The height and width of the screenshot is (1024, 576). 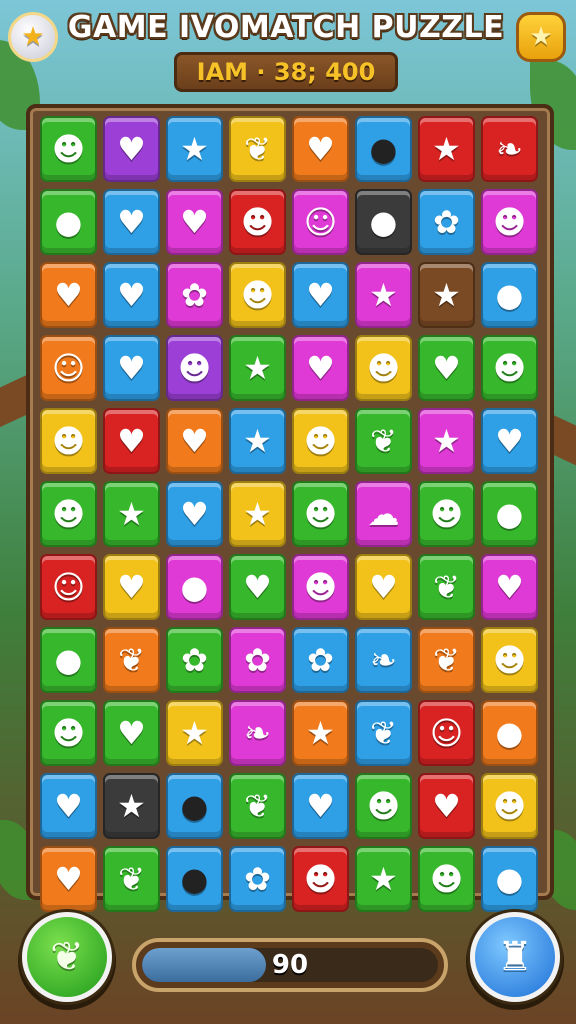 I want to click on fruit-icon: ✿, so click(x=320, y=660).